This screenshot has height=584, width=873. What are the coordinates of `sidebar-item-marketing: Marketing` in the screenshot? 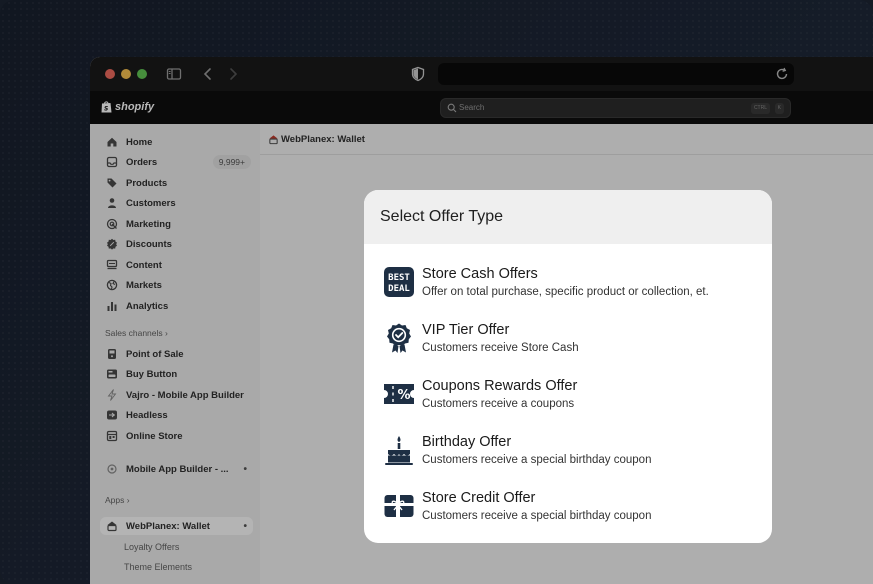 It's located at (176, 224).